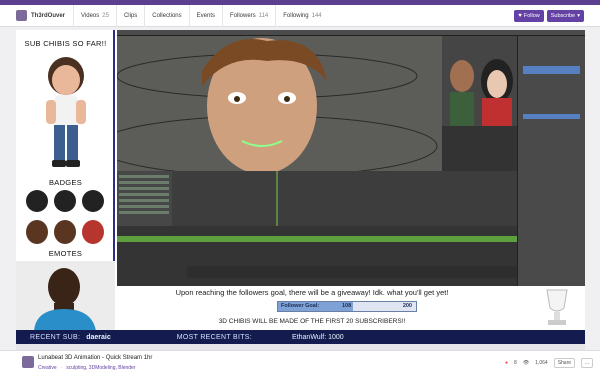 The width and height of the screenshot is (600, 378). I want to click on recent-sub-label: RECENT SUB:, so click(55, 337).